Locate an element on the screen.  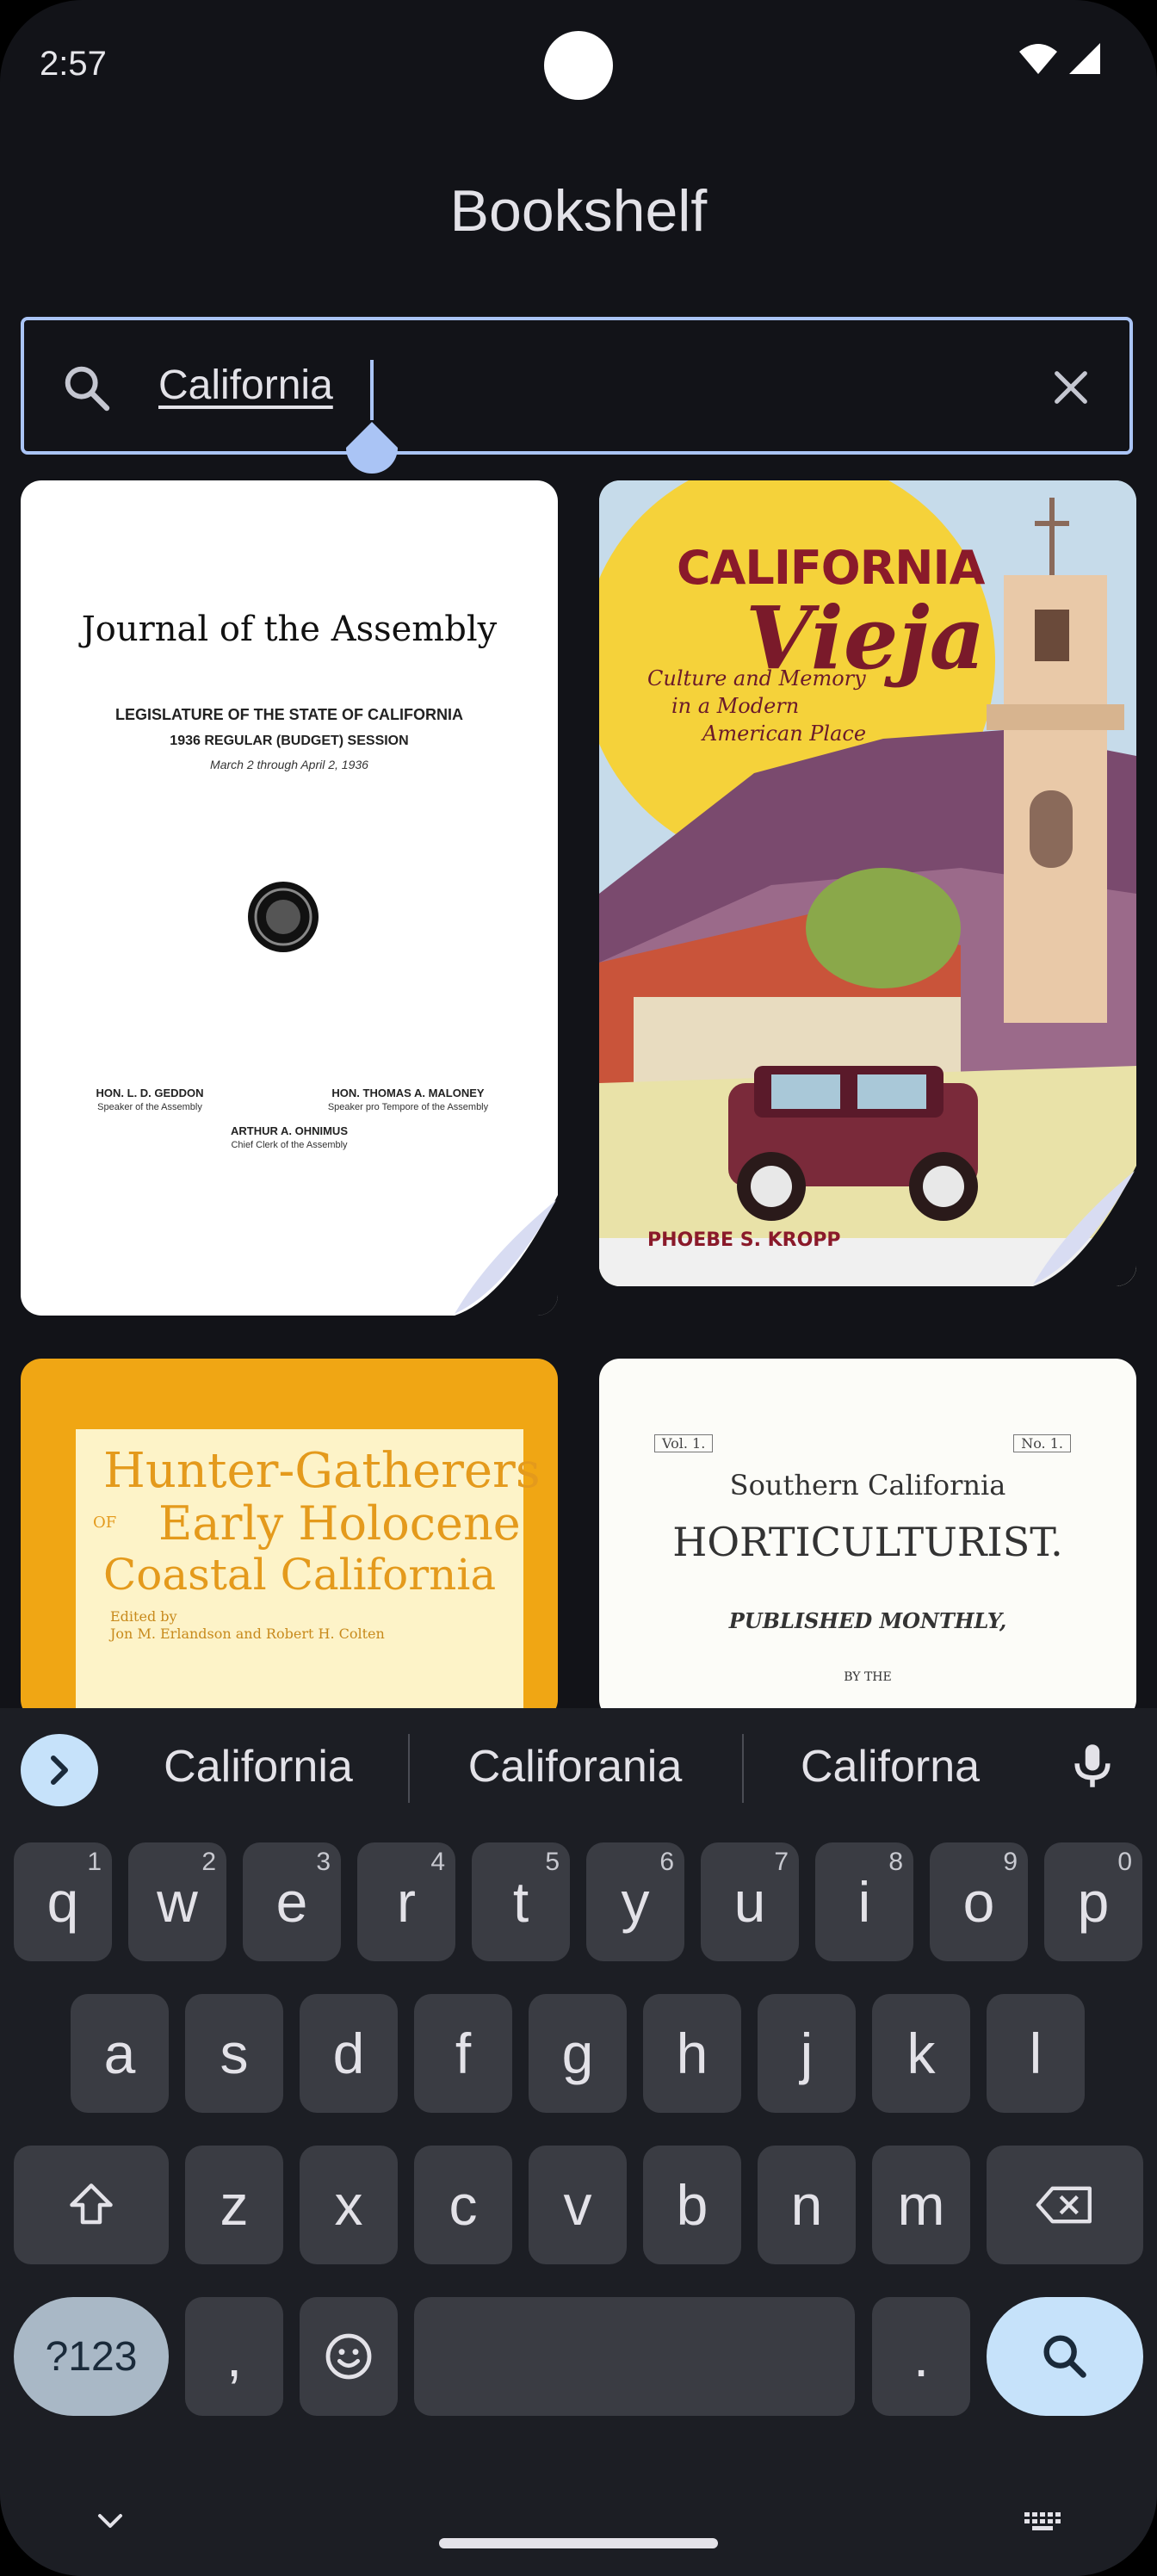
suggestion-2: Califorania is located at coordinates (575, 1767).